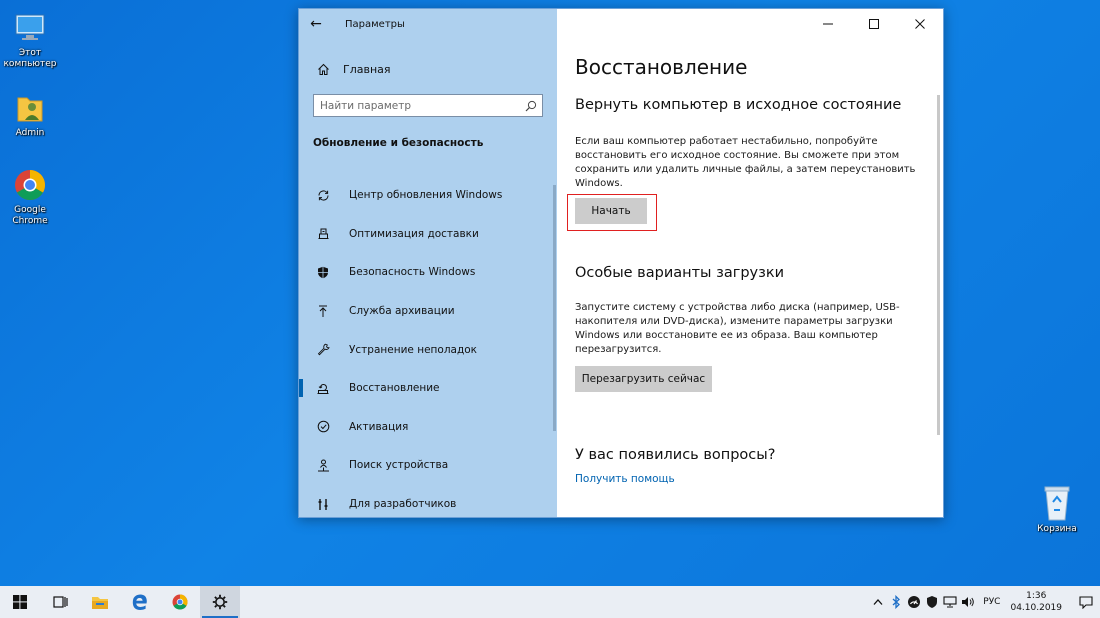 The image size is (1100, 618). I want to click on questions-heading: У вас появились вопросы?, so click(675, 455).